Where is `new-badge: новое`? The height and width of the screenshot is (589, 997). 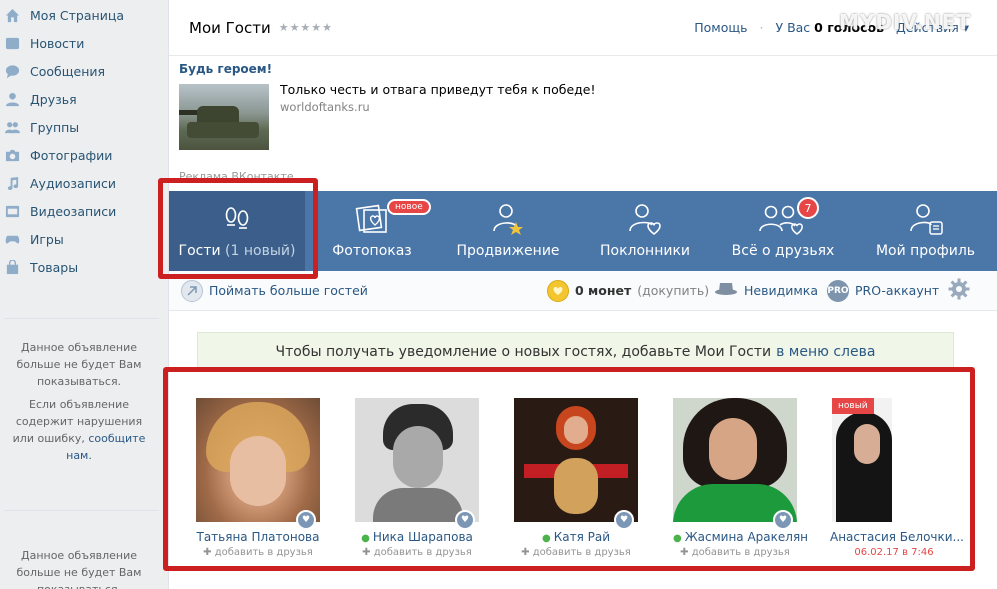
new-badge: новое is located at coordinates (409, 207).